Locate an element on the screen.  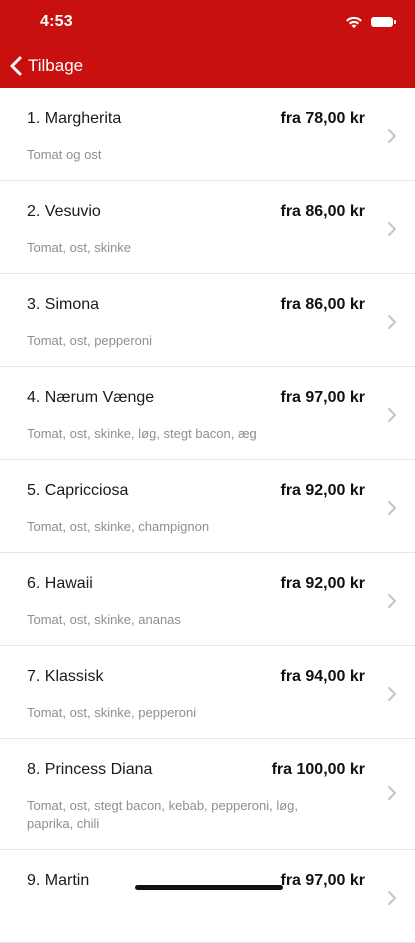
item-description: Tomat, ost, skinke is located at coordinates (79, 247).